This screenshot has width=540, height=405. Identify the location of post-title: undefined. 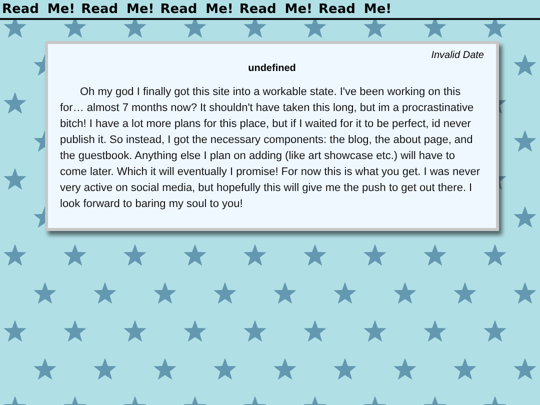
(272, 68).